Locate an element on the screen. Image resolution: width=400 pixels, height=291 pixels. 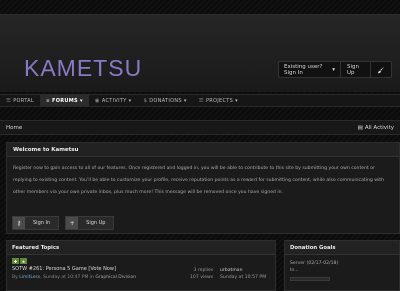
nav-label: FORUMS is located at coordinates (65, 100).